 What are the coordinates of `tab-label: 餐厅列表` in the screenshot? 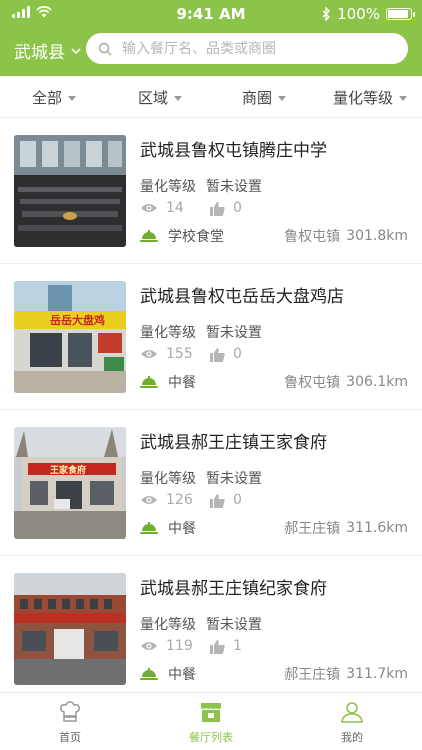 It's located at (211, 737).